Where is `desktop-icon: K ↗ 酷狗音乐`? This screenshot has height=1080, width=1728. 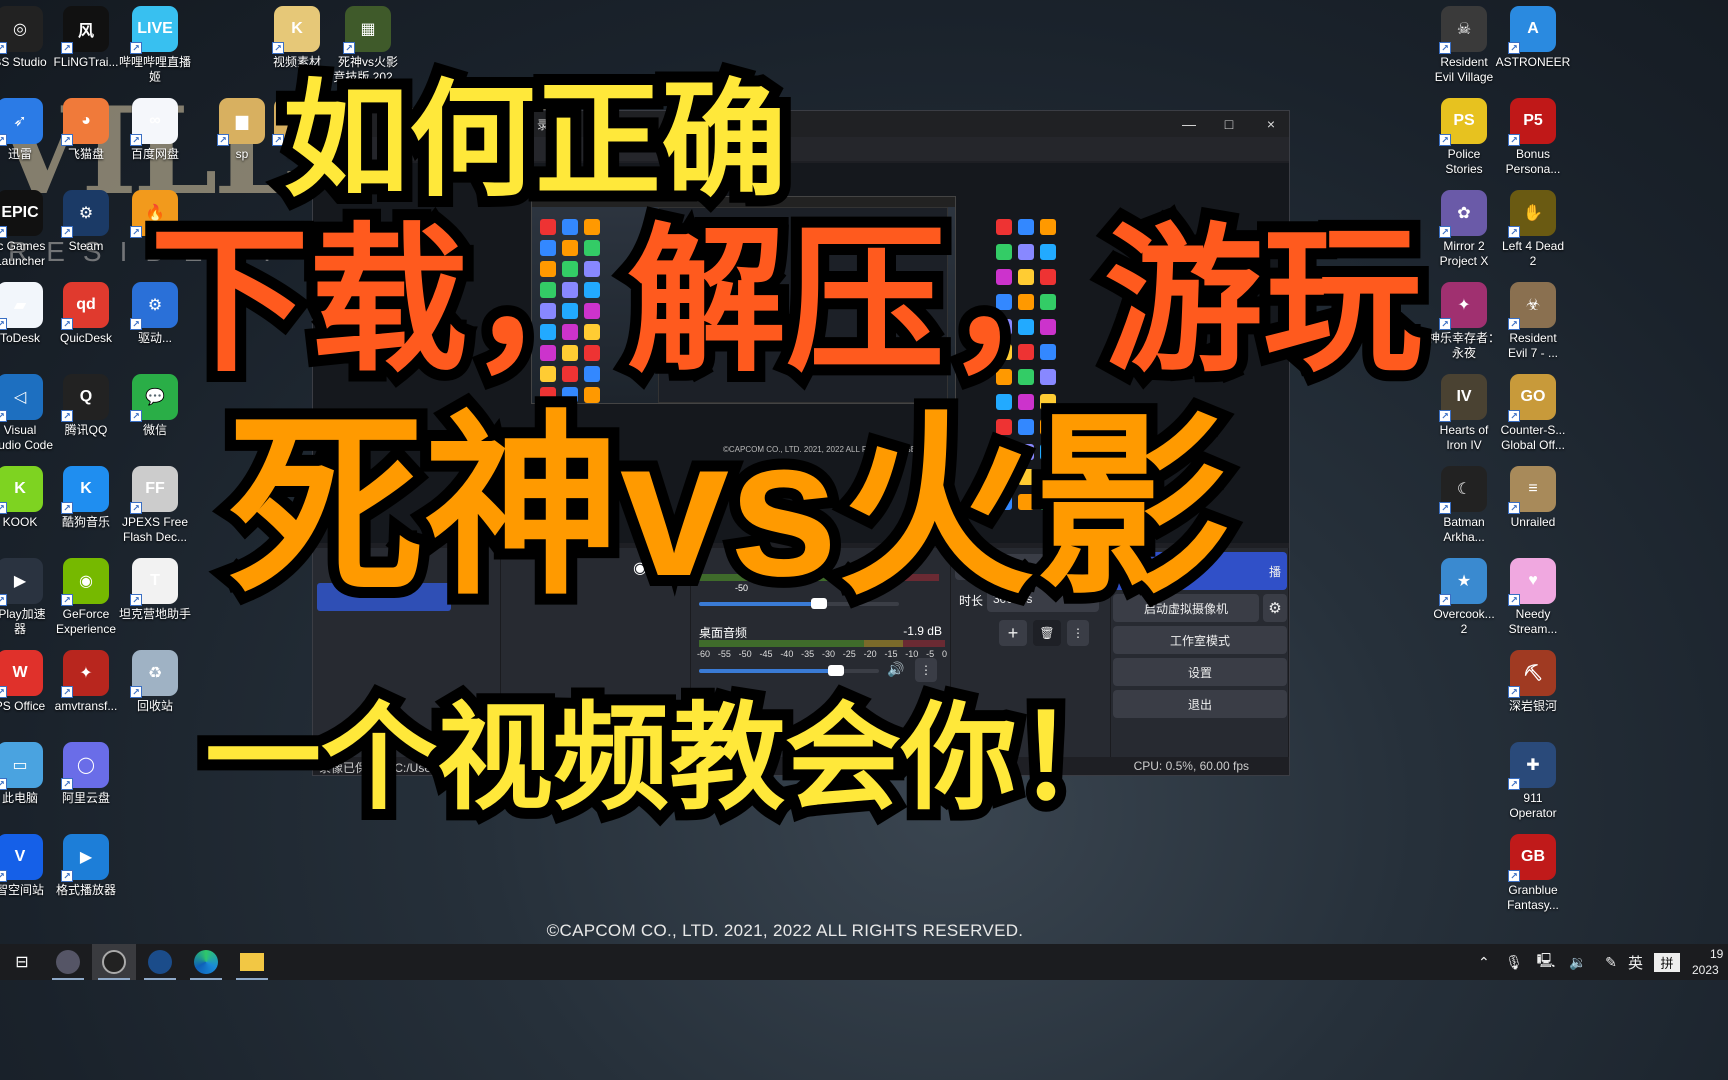
desktop-icon: K ↗ 酷狗音乐 is located at coordinates (86, 512).